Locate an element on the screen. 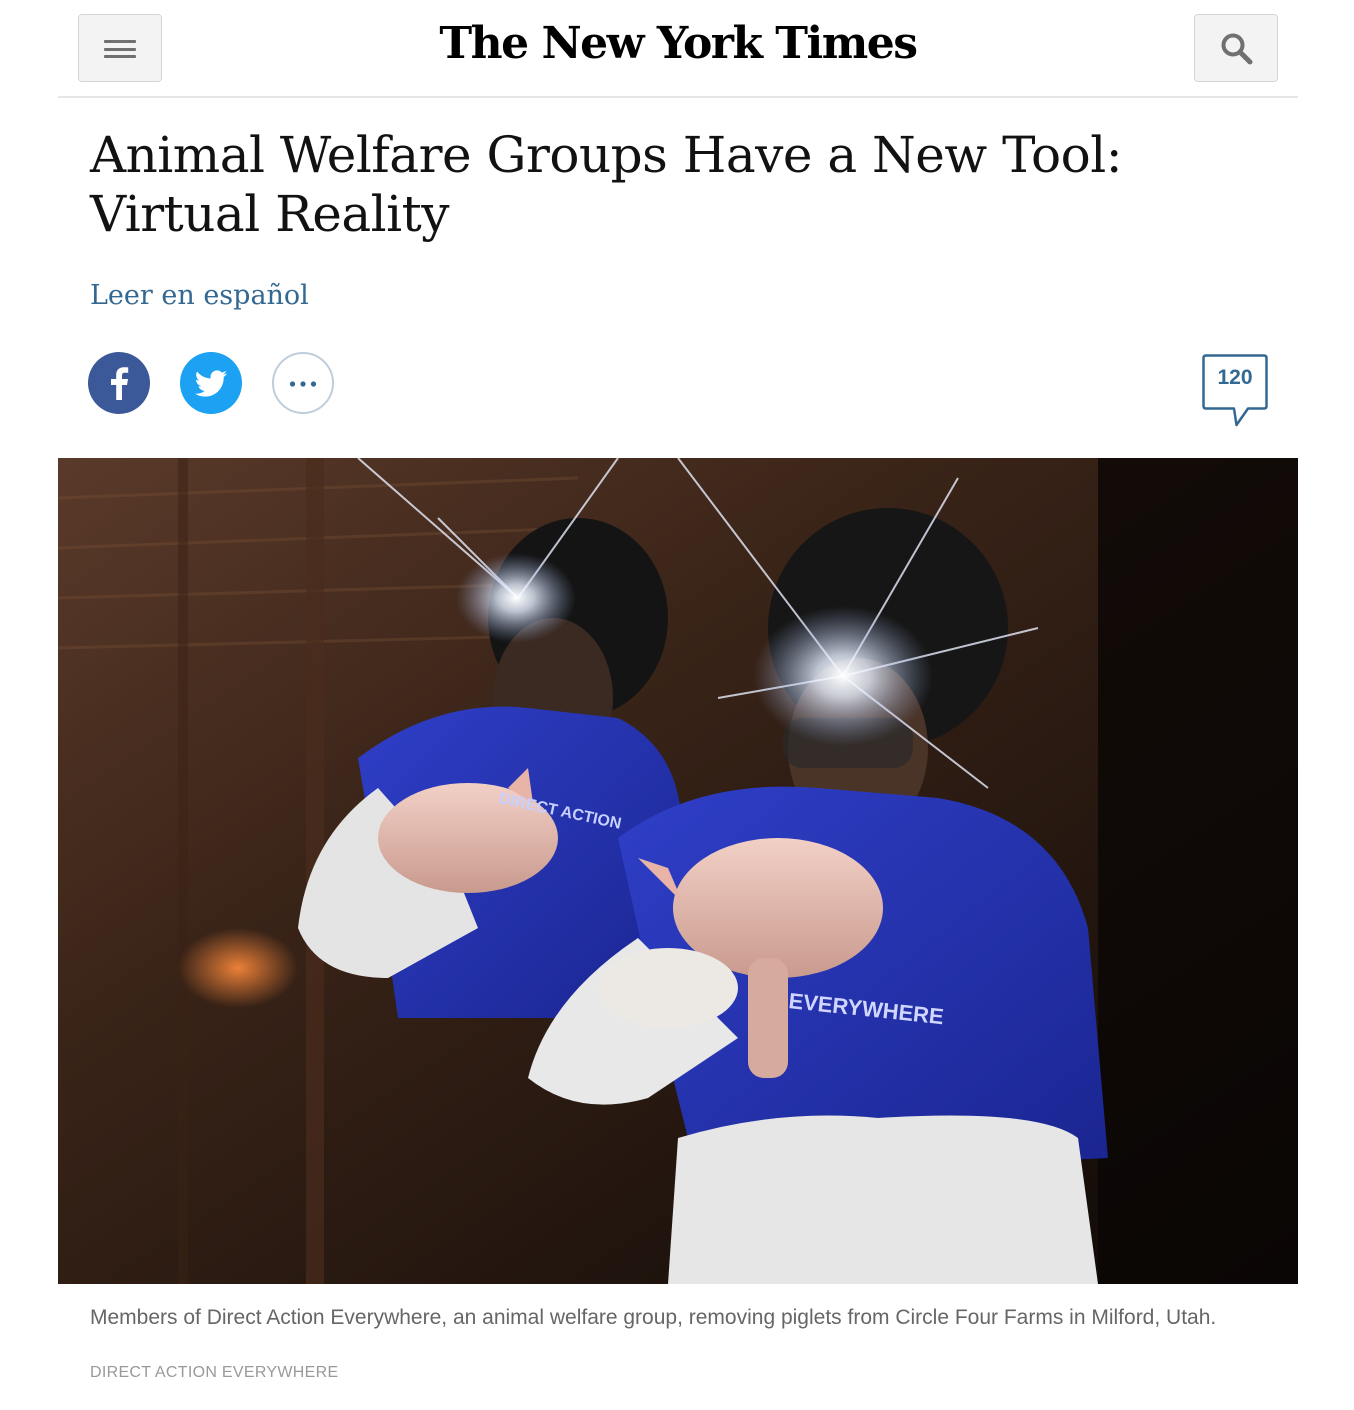  more-options-icon is located at coordinates (303, 384).